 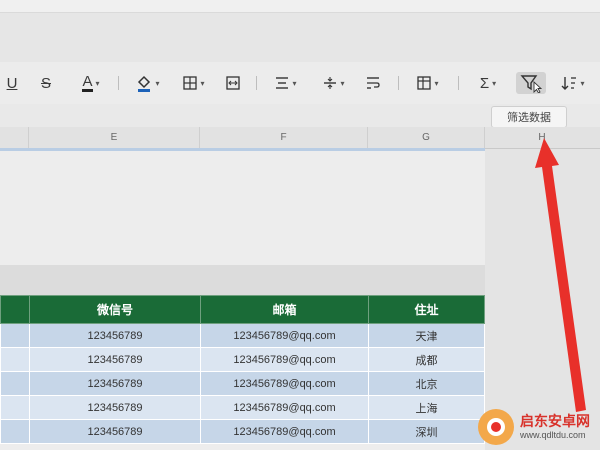 I want to click on site-watermark: 启东安卓网 www.qdltdu.com, so click(x=530, y=426).